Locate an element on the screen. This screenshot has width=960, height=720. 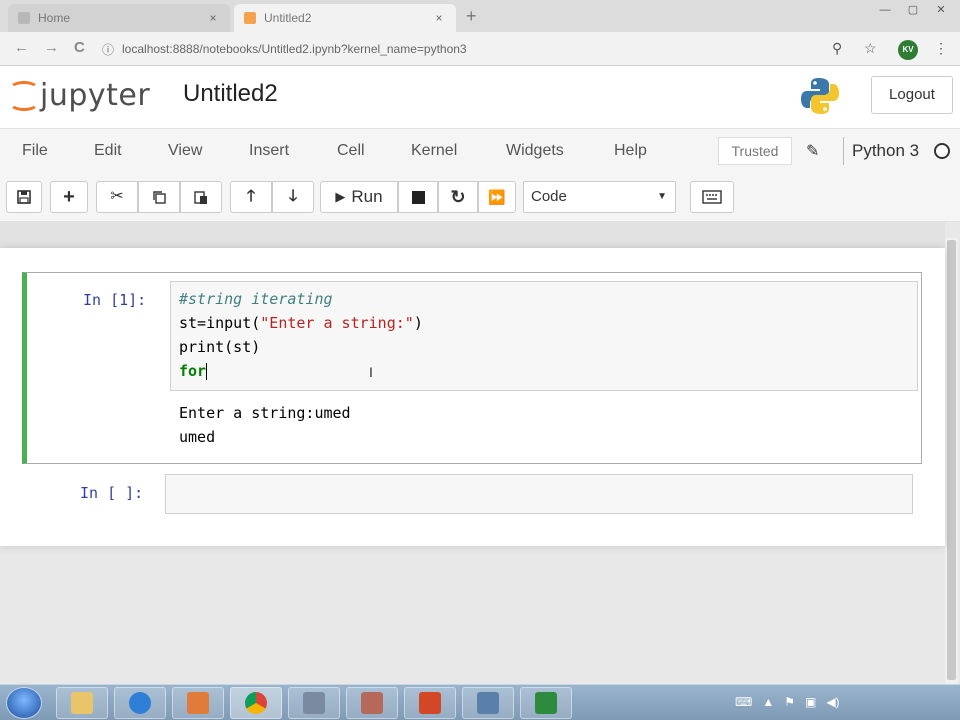
restart-run-all-button: ⏩ is located at coordinates (497, 197).